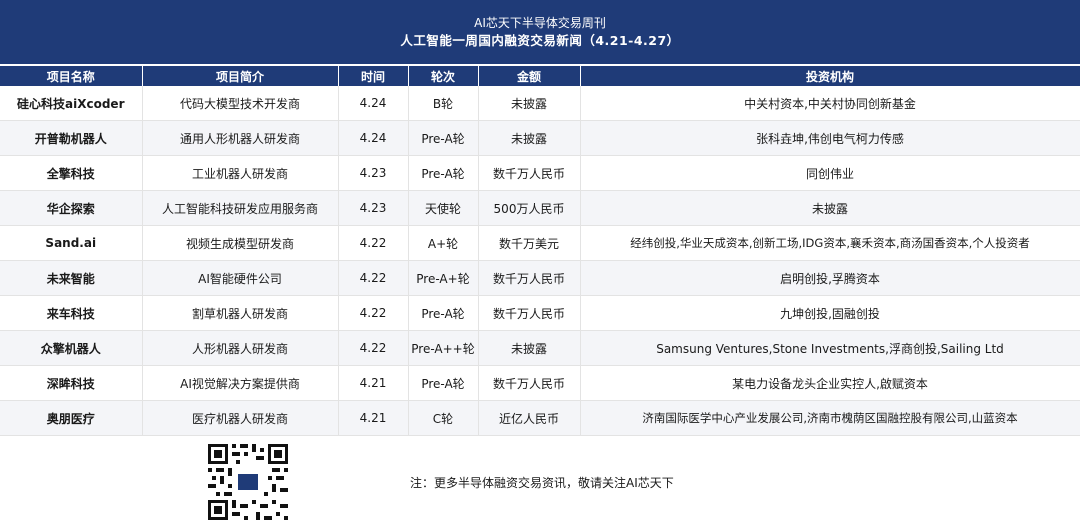  Describe the element at coordinates (830, 103) in the screenshot. I see `cell-investors: 中关村资本,中关村协同创新基金` at that location.